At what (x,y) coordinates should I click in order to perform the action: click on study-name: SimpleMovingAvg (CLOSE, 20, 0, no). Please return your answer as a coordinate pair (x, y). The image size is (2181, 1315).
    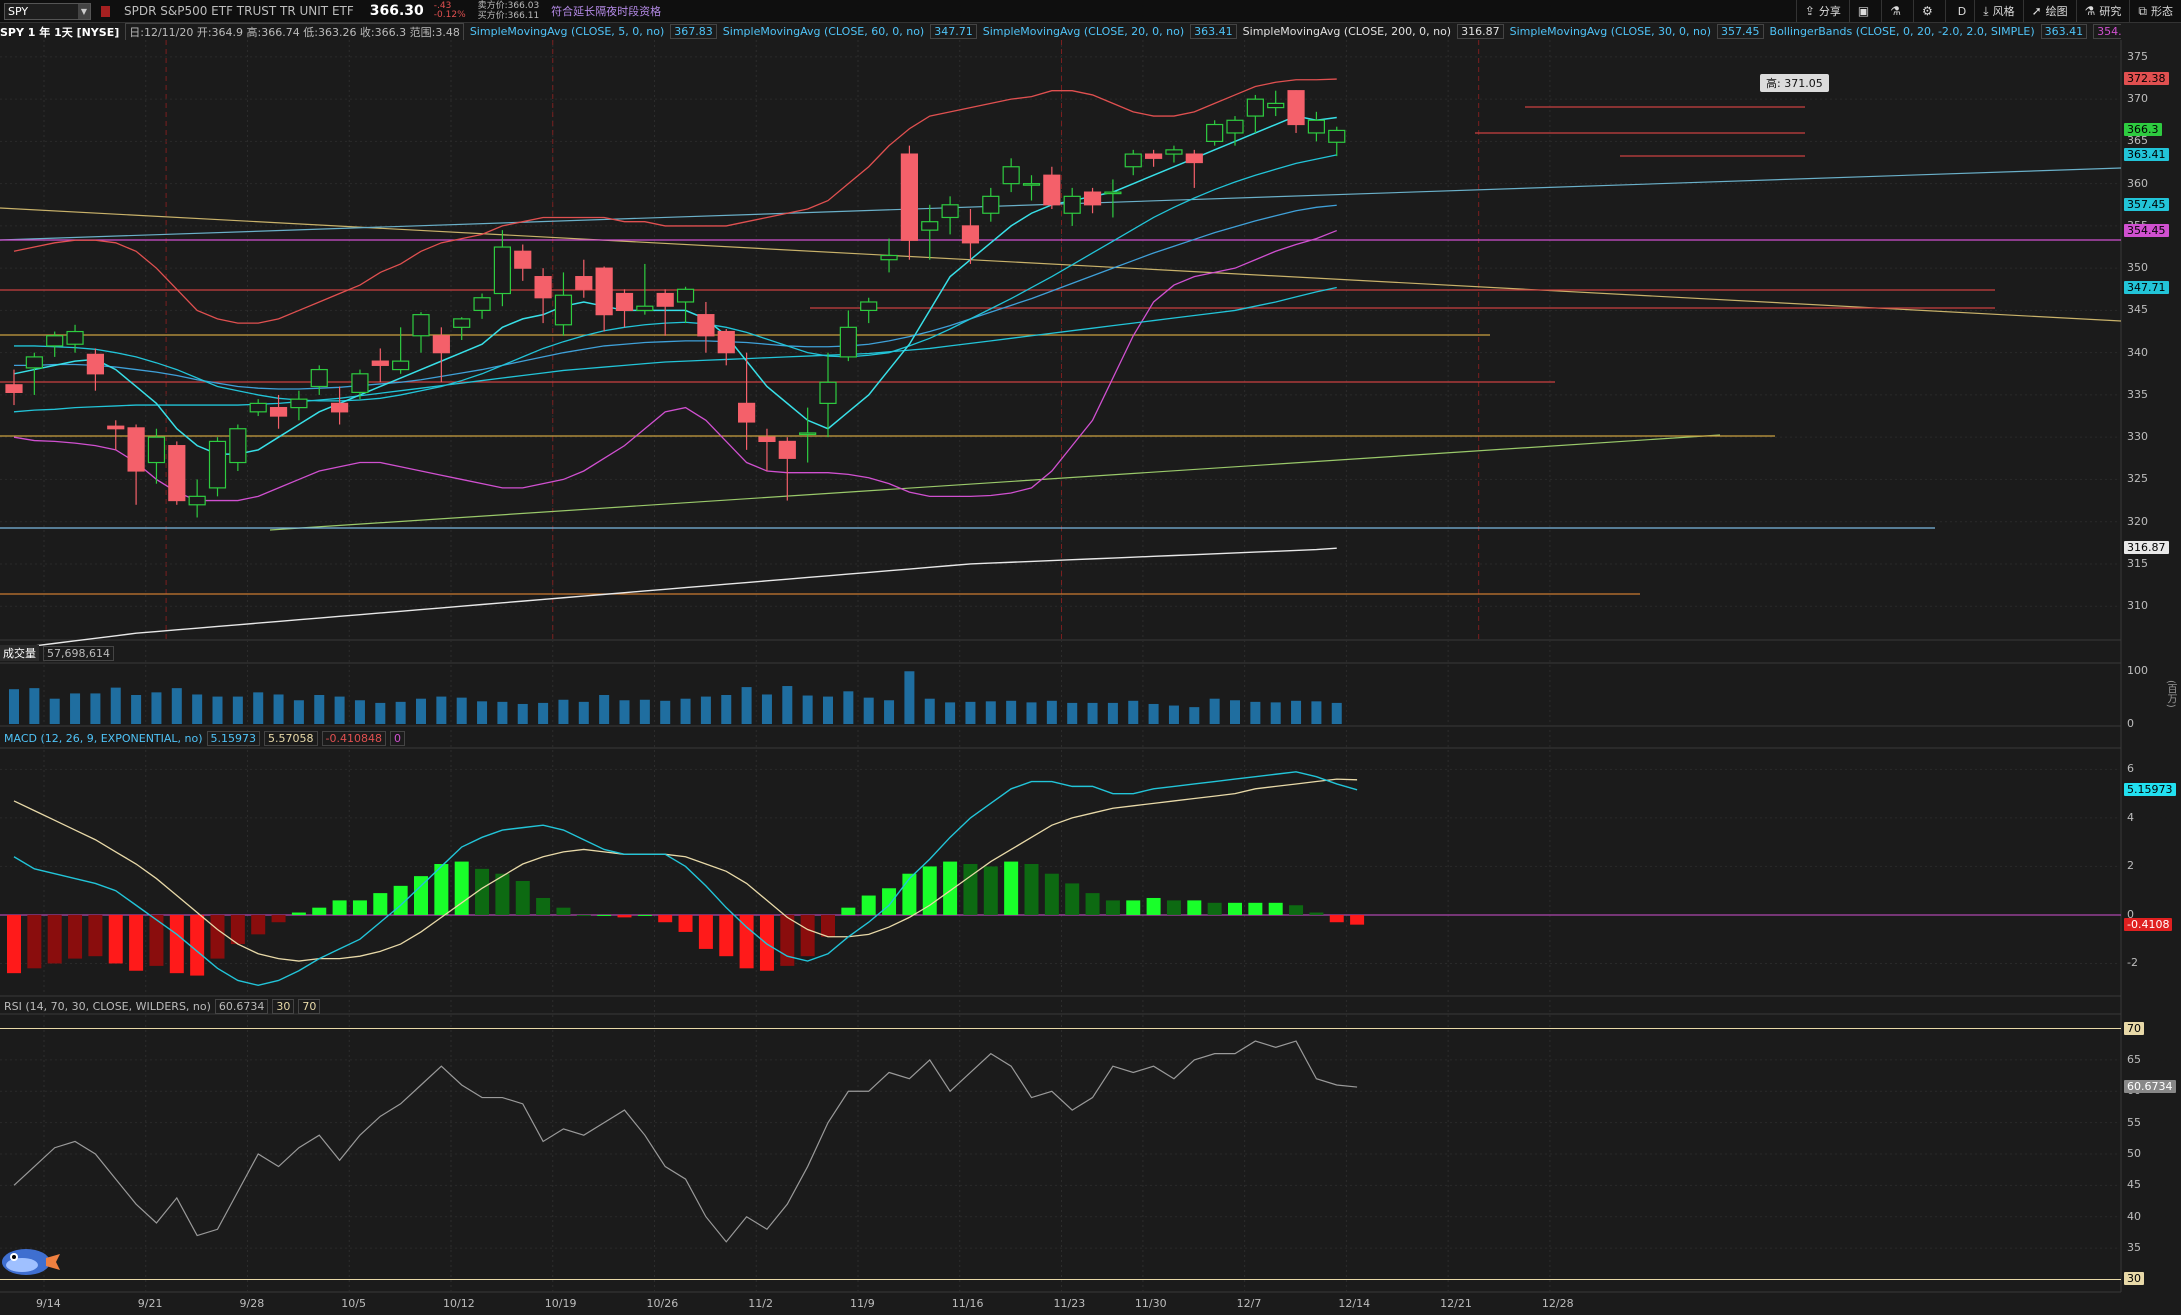
    Looking at the image, I should click on (1083, 31).